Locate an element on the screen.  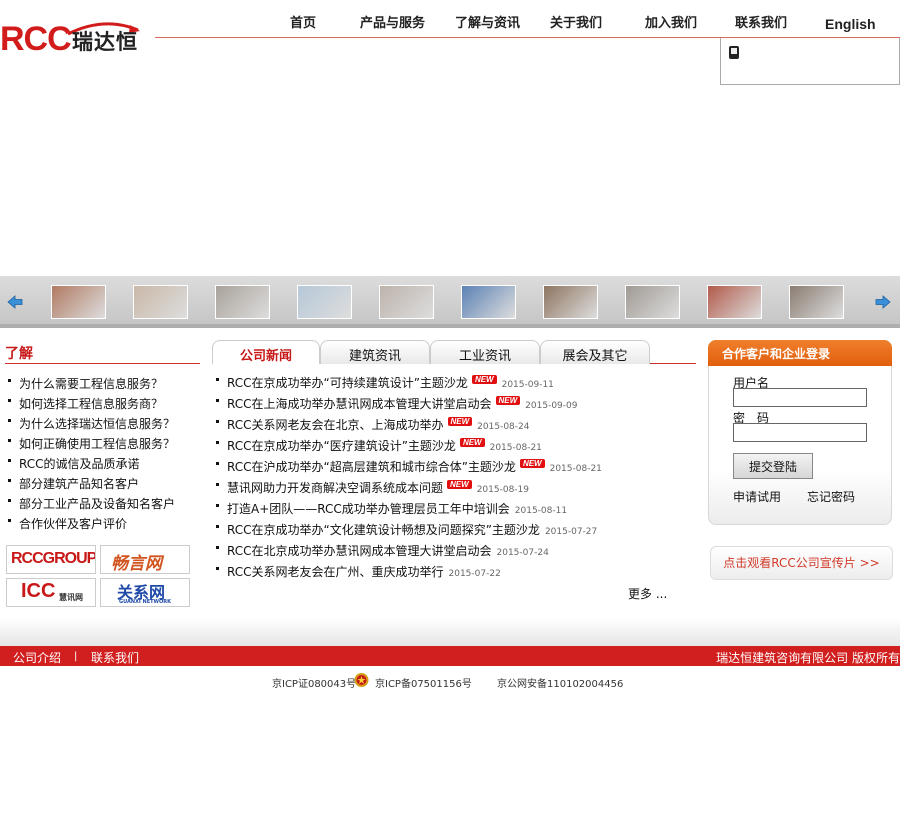
news-item: RCC在上海成功举办慧讯网成本管理大讲堂启动会 NEW2015-09-09 is located at coordinates (409, 405).